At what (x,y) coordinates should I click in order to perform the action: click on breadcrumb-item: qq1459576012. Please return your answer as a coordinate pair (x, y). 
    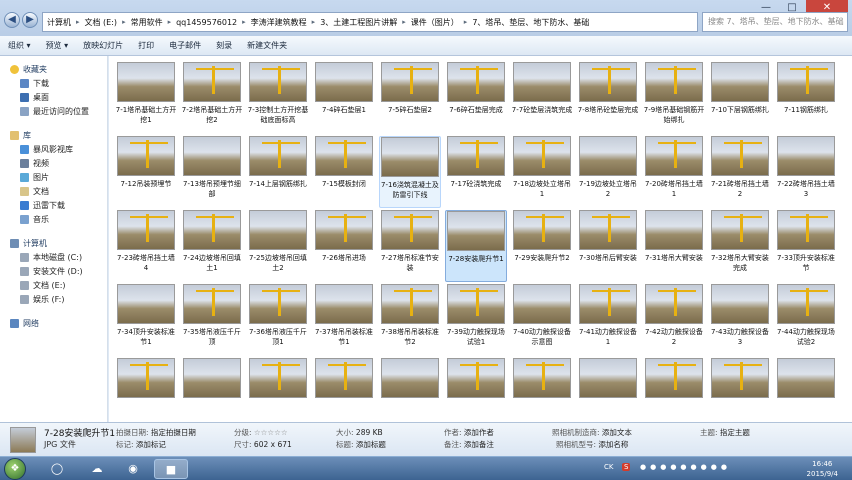
    Looking at the image, I should click on (206, 22).